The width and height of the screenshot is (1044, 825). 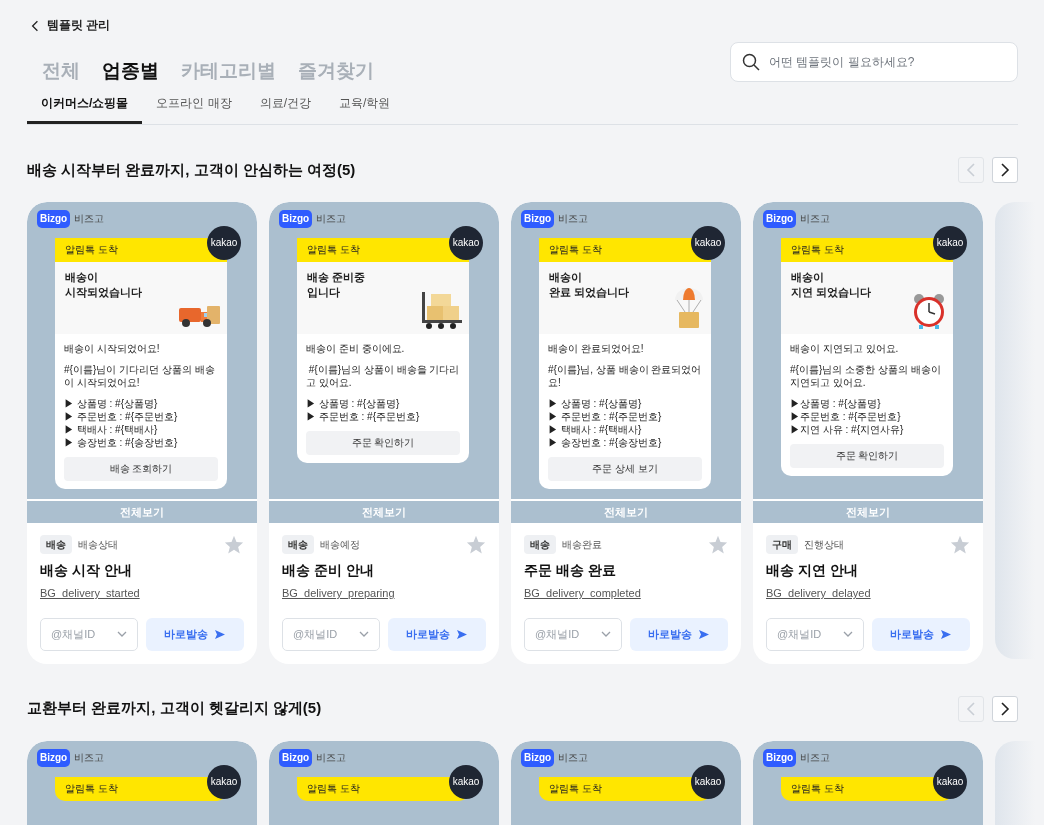 I want to click on status-label: 진행상태, so click(x=824, y=545).